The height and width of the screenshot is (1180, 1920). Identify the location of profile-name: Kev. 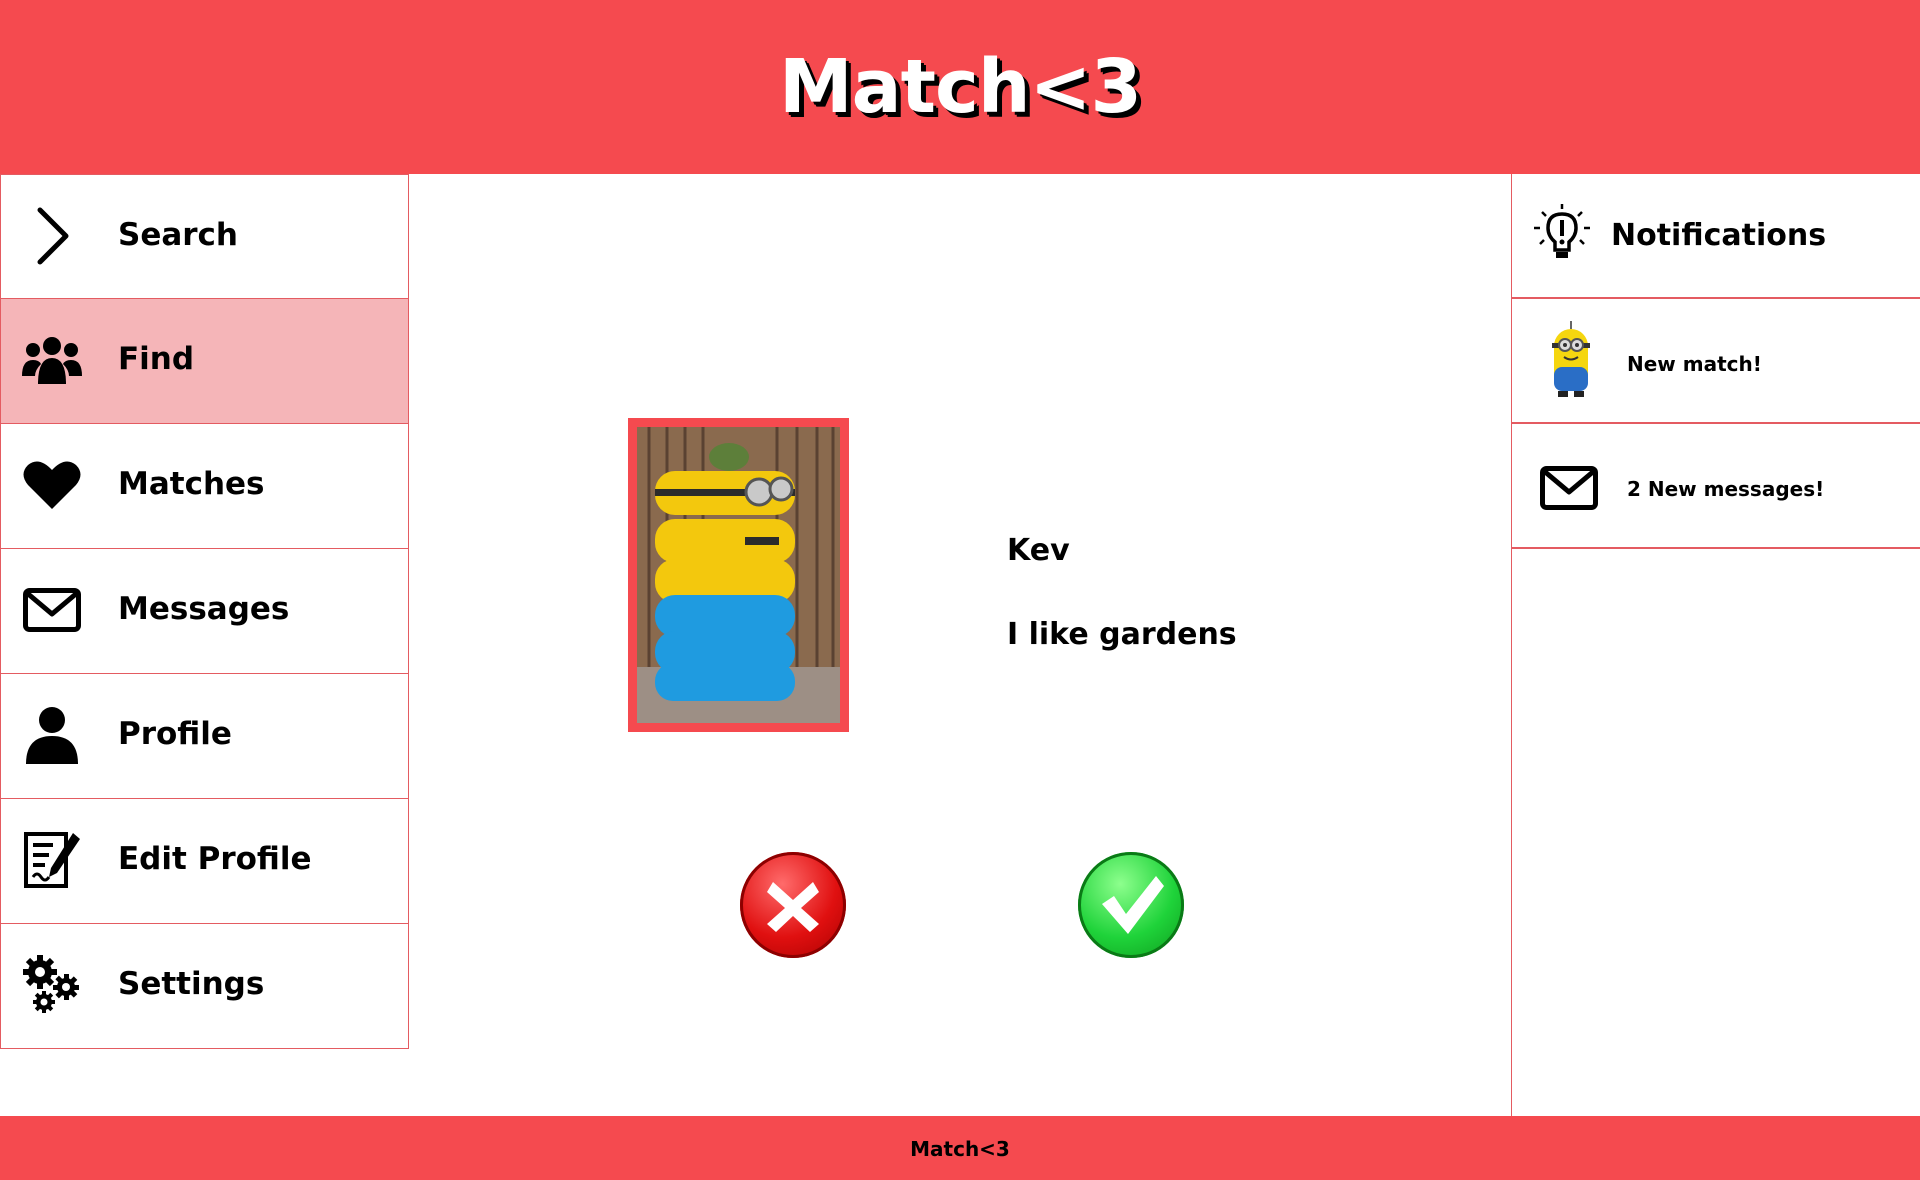
(1038, 550).